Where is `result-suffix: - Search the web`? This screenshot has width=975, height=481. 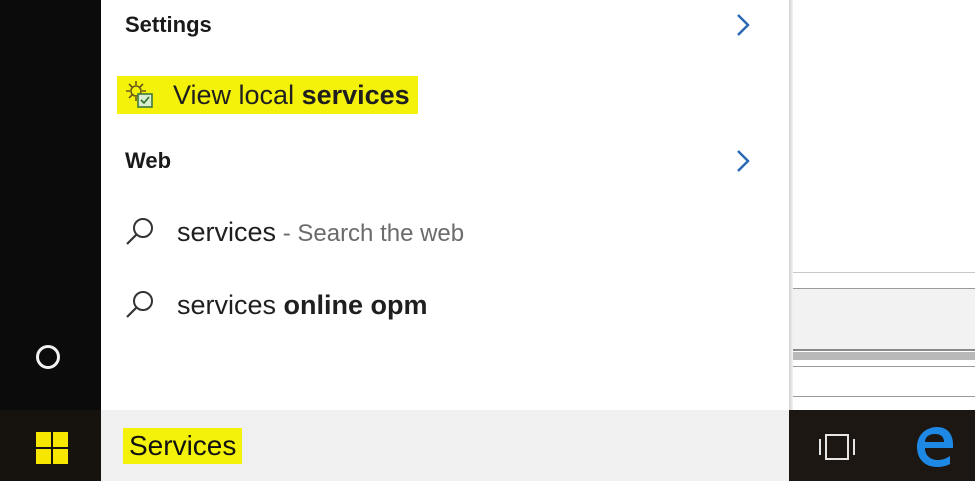 result-suffix: - Search the web is located at coordinates (370, 233).